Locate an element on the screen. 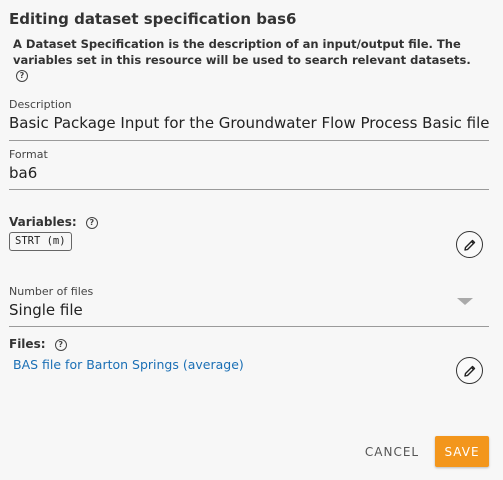 The image size is (503, 480). format-underline is located at coordinates (249, 189).